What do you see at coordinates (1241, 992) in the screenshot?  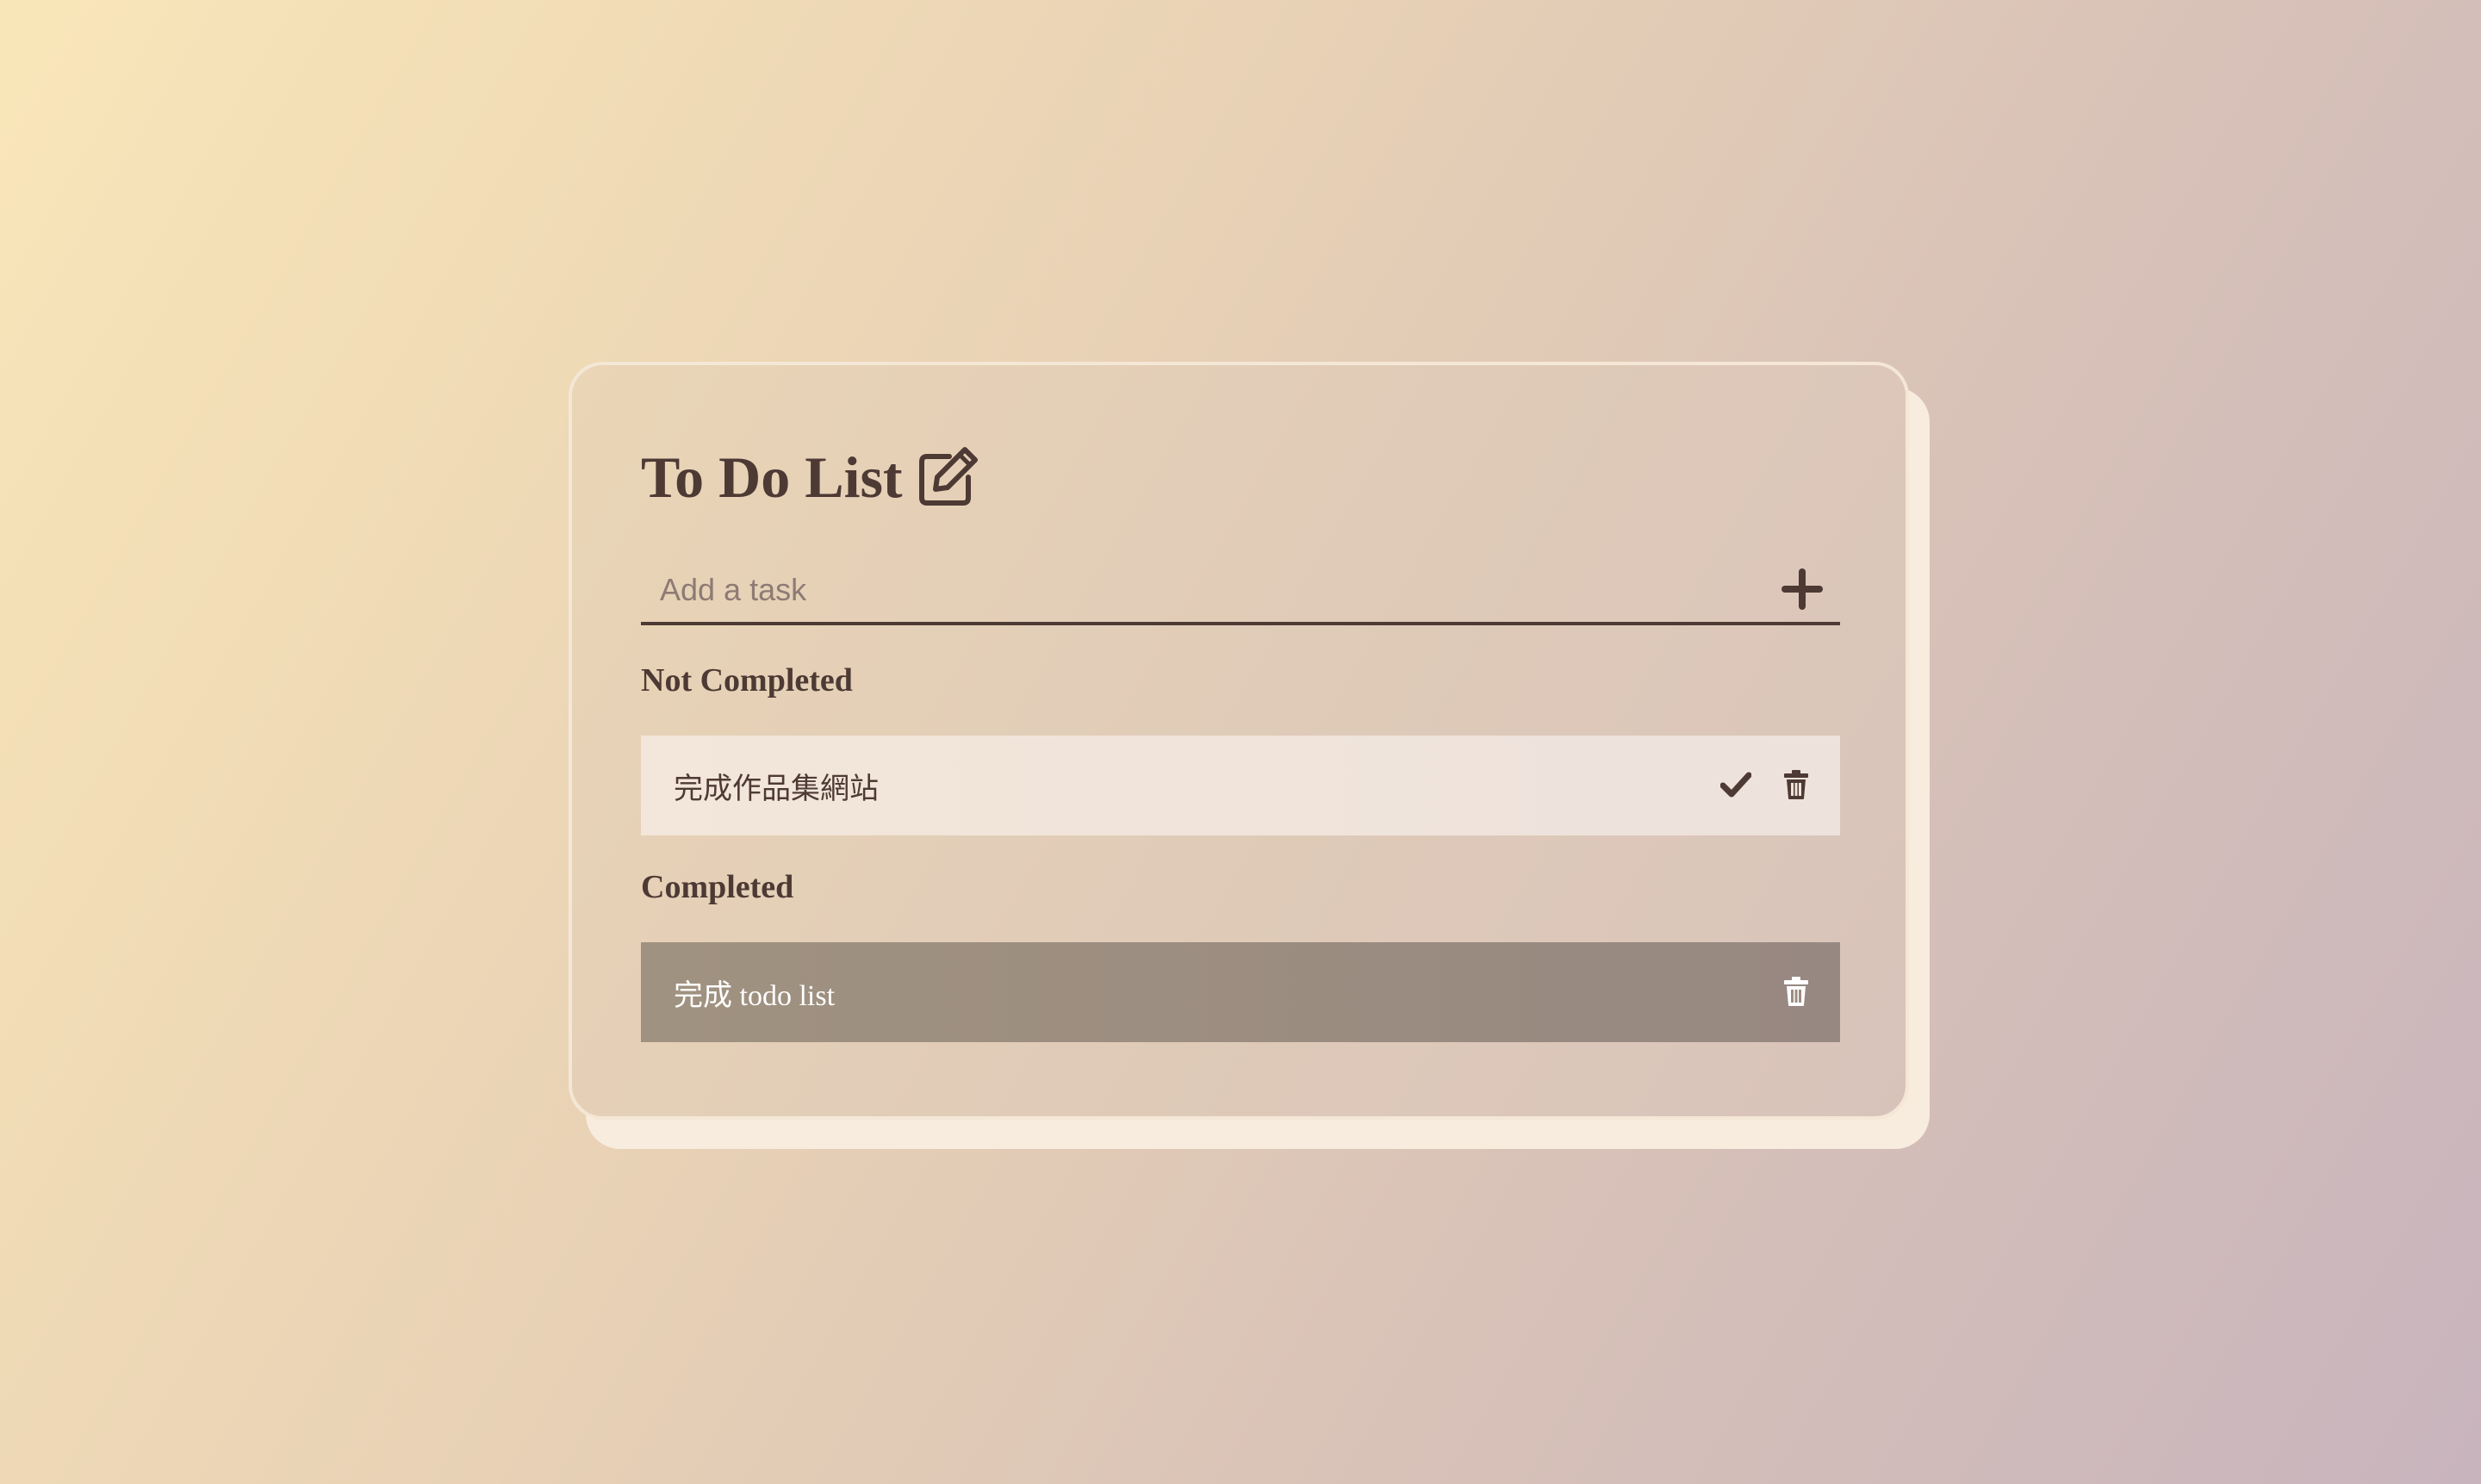 I see `task-item-completed: 完成 todo list` at bounding box center [1241, 992].